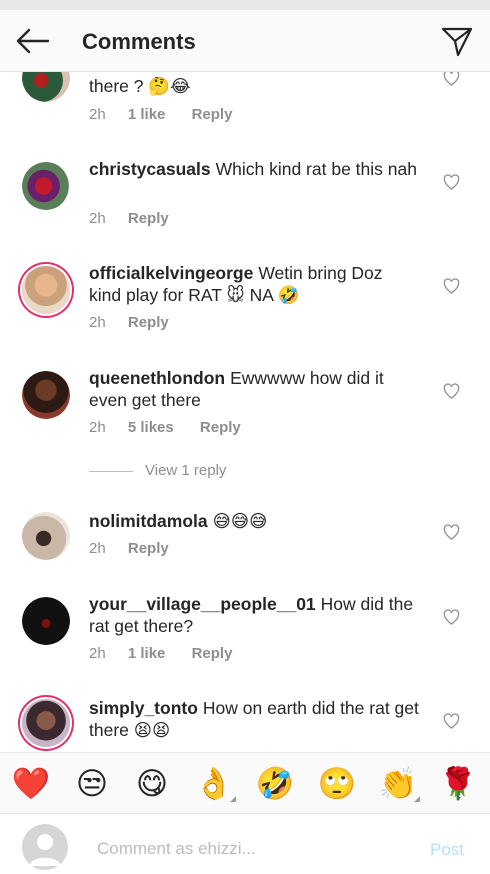 The width and height of the screenshot is (490, 874). I want to click on emoji-ok-hand: 👌, so click(215, 784).